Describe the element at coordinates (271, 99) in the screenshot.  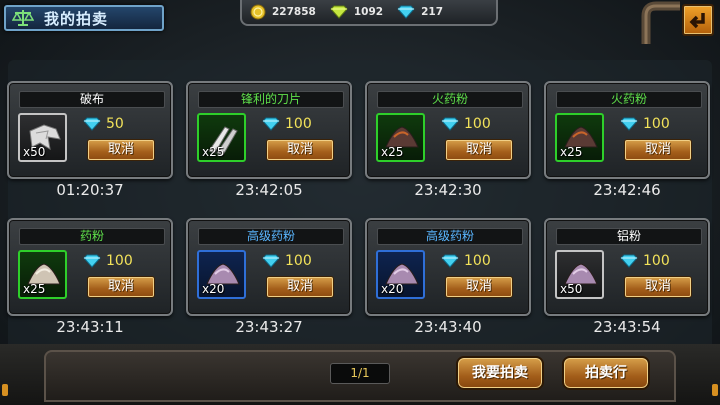
I see `item-name: 锋利的刀片` at that location.